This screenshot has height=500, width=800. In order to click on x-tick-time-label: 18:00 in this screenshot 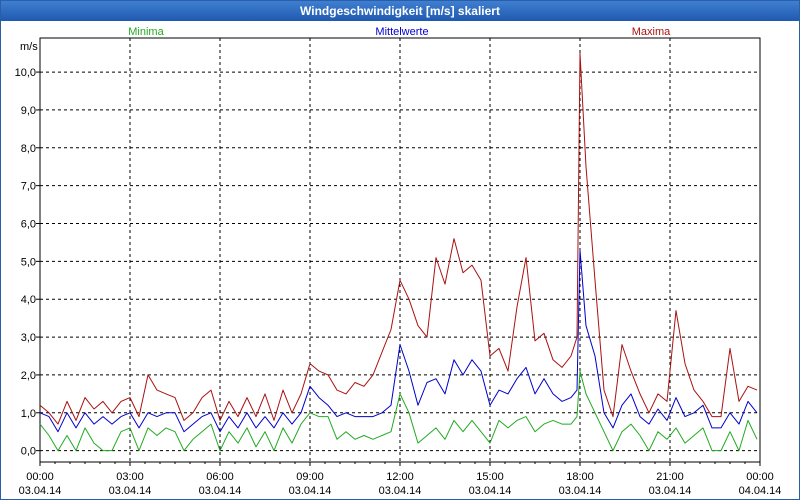, I will do `click(580, 477)`.